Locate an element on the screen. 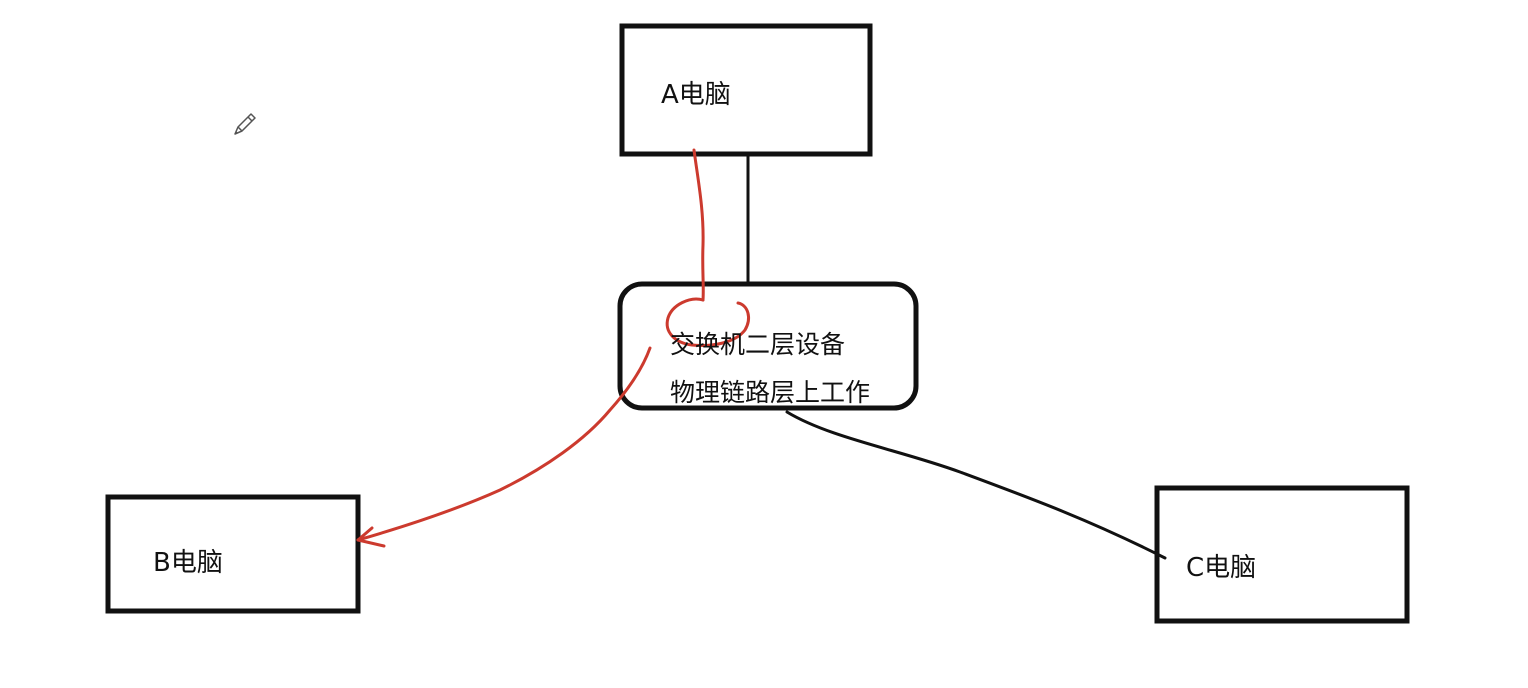 The image size is (1528, 688). pencil-icon is located at coordinates (245, 124).